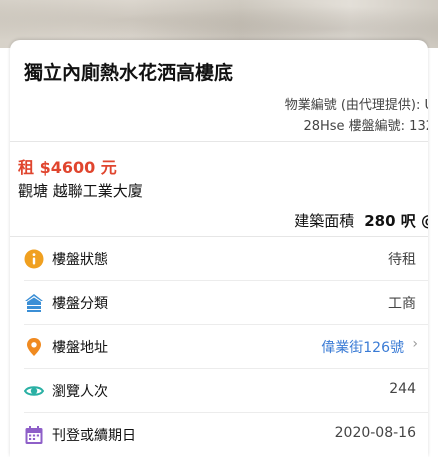  What do you see at coordinates (356, 105) in the screenshot?
I see `agent-reference: 物業編號 (由代理提供): U` at bounding box center [356, 105].